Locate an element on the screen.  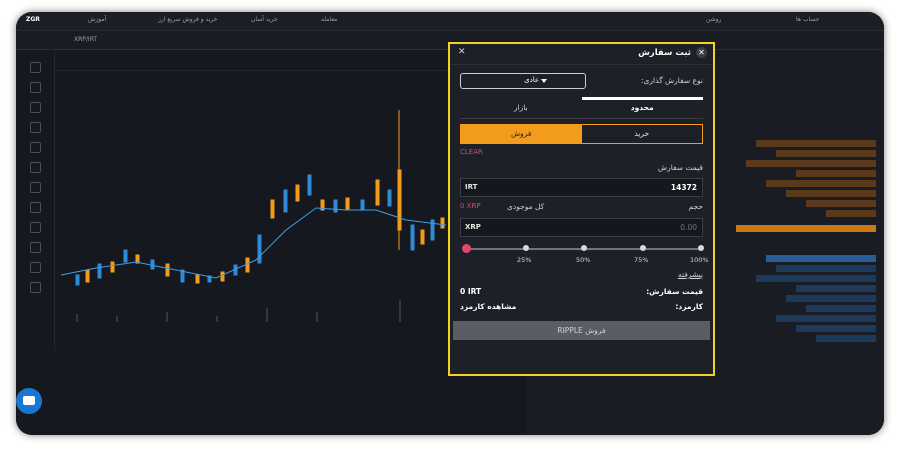
pair-selector: XRP/IRT is located at coordinates (85, 39).